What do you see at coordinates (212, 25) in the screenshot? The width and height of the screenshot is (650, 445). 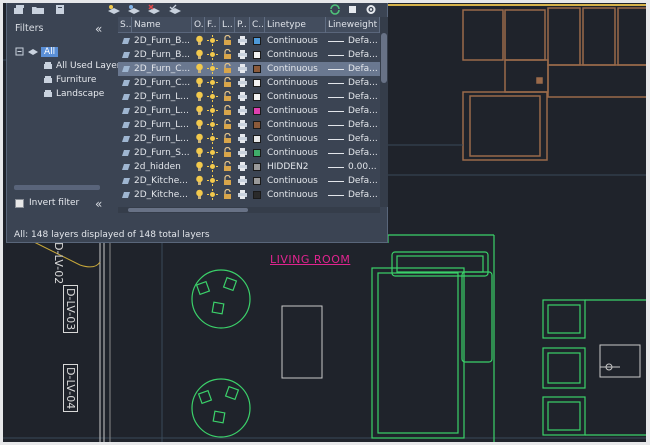 I see `col-freeze: F..` at bounding box center [212, 25].